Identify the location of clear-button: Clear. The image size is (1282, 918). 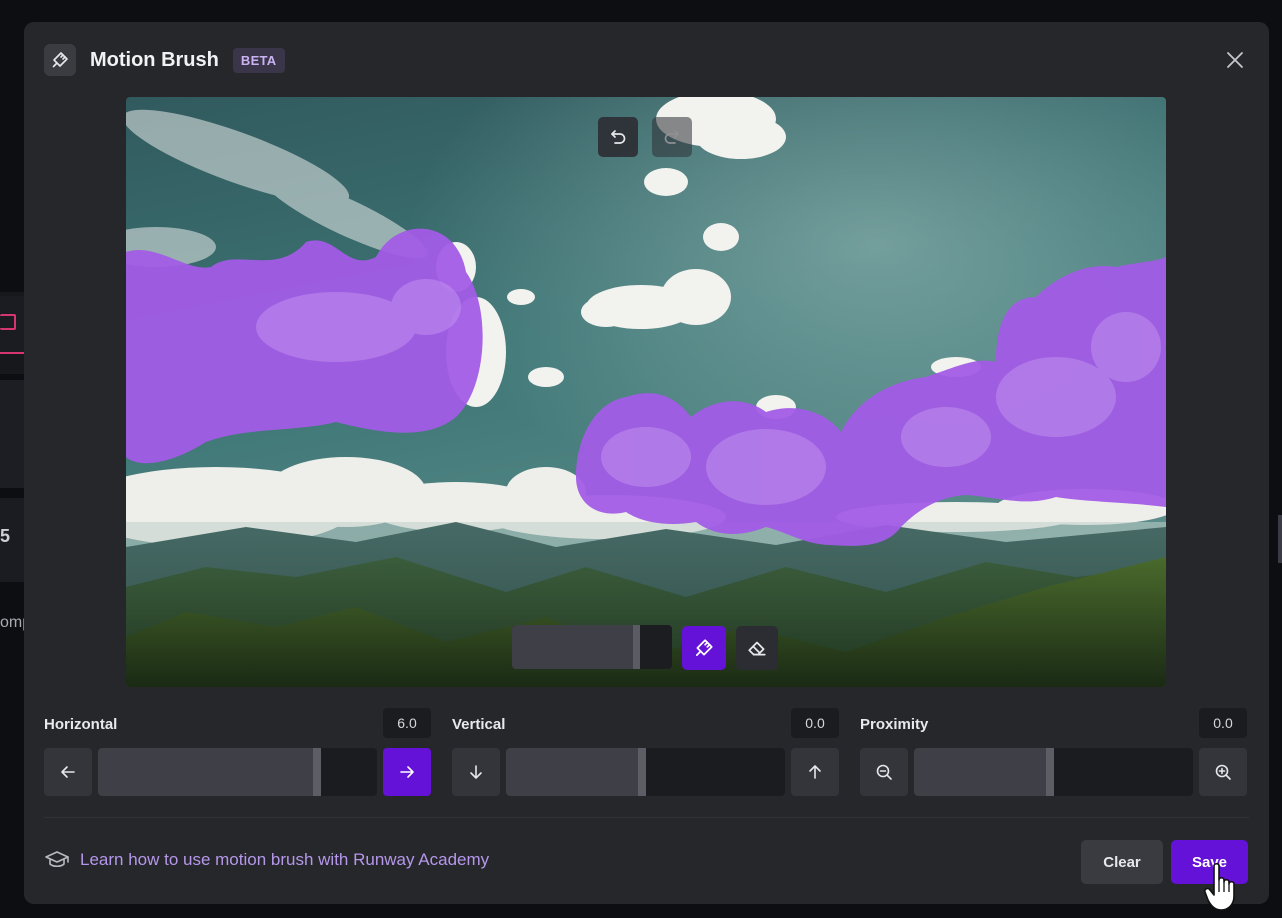
(1122, 862).